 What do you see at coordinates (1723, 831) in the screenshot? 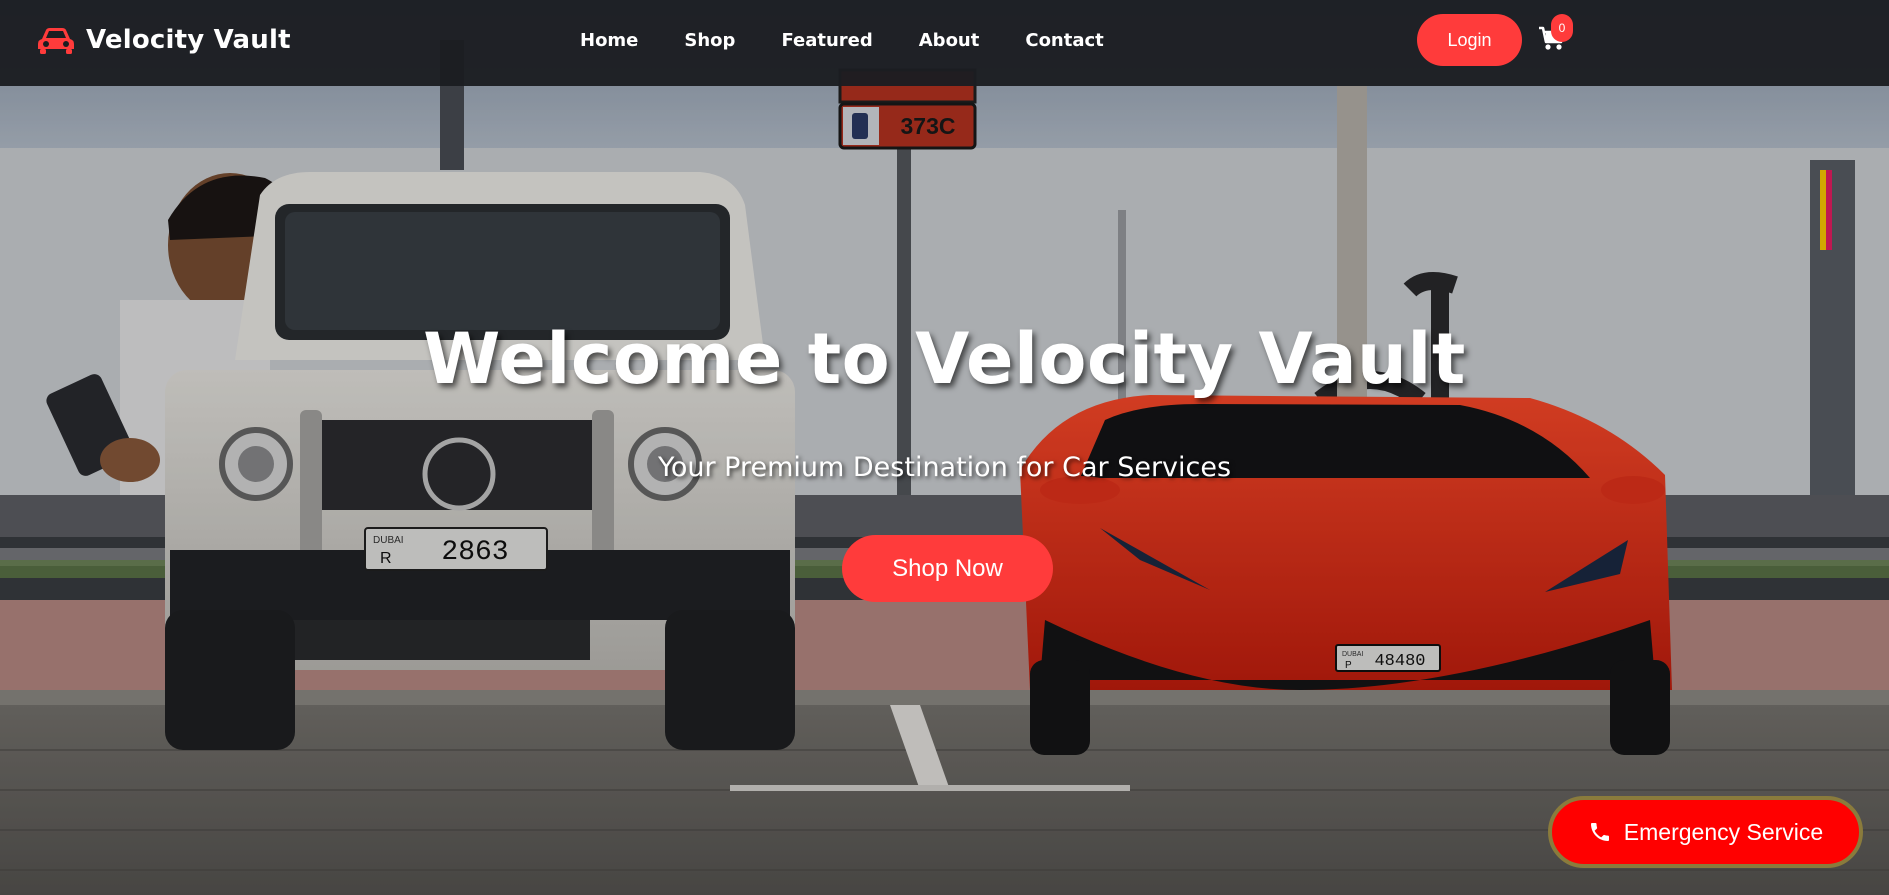
I see `emergency-service-label: Emergency Service` at bounding box center [1723, 831].